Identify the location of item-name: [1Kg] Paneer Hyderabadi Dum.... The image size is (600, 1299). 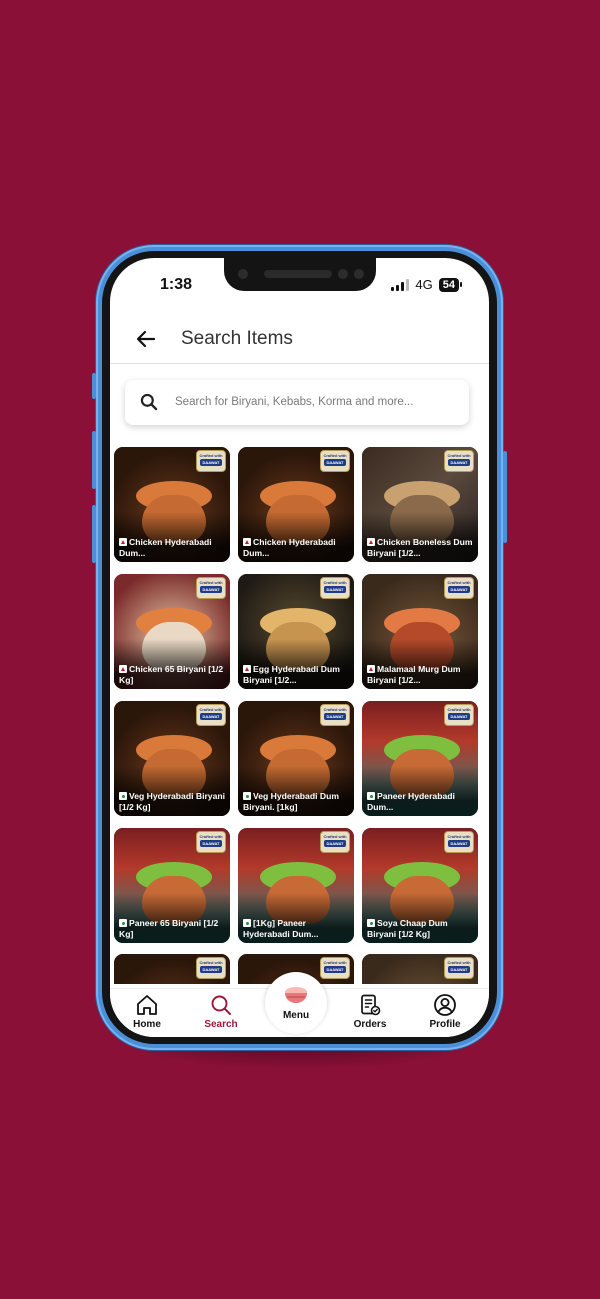
(281, 928).